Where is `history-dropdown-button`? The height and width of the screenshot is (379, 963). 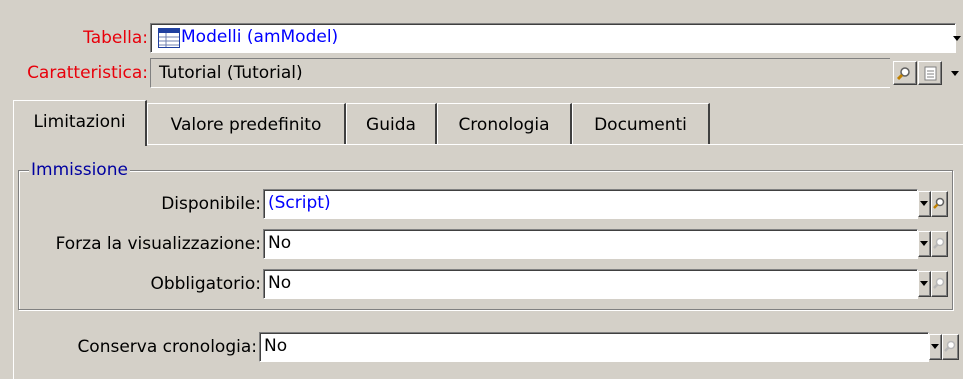 history-dropdown-button is located at coordinates (935, 347).